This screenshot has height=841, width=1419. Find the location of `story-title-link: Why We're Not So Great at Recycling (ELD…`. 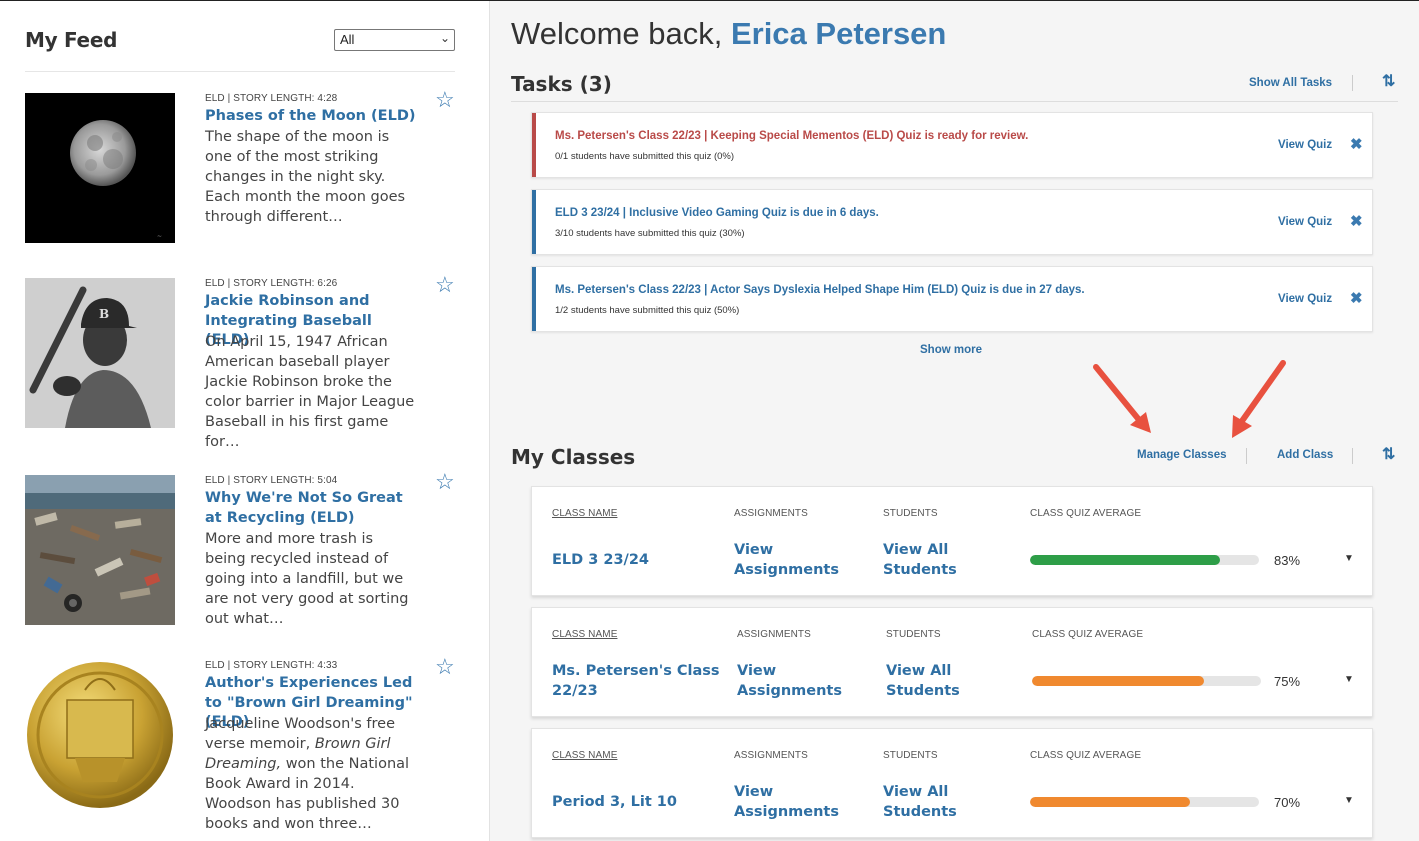

story-title-link: Why We're Not So Great at Recycling (ELD… is located at coordinates (312, 508).